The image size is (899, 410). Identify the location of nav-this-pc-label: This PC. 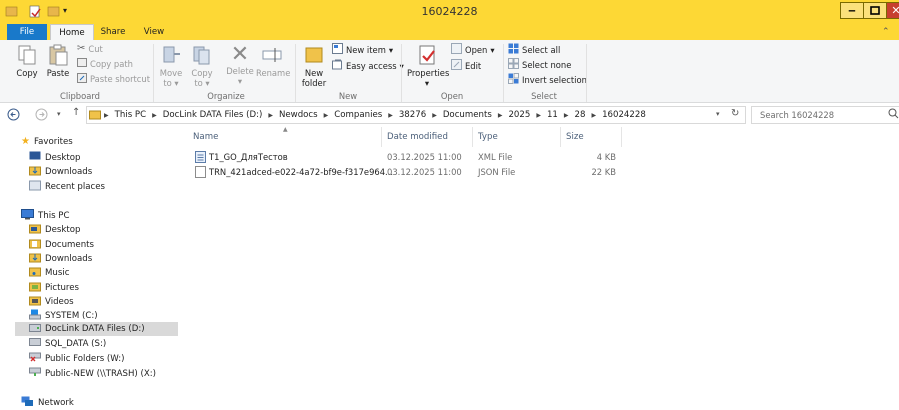
(54, 216).